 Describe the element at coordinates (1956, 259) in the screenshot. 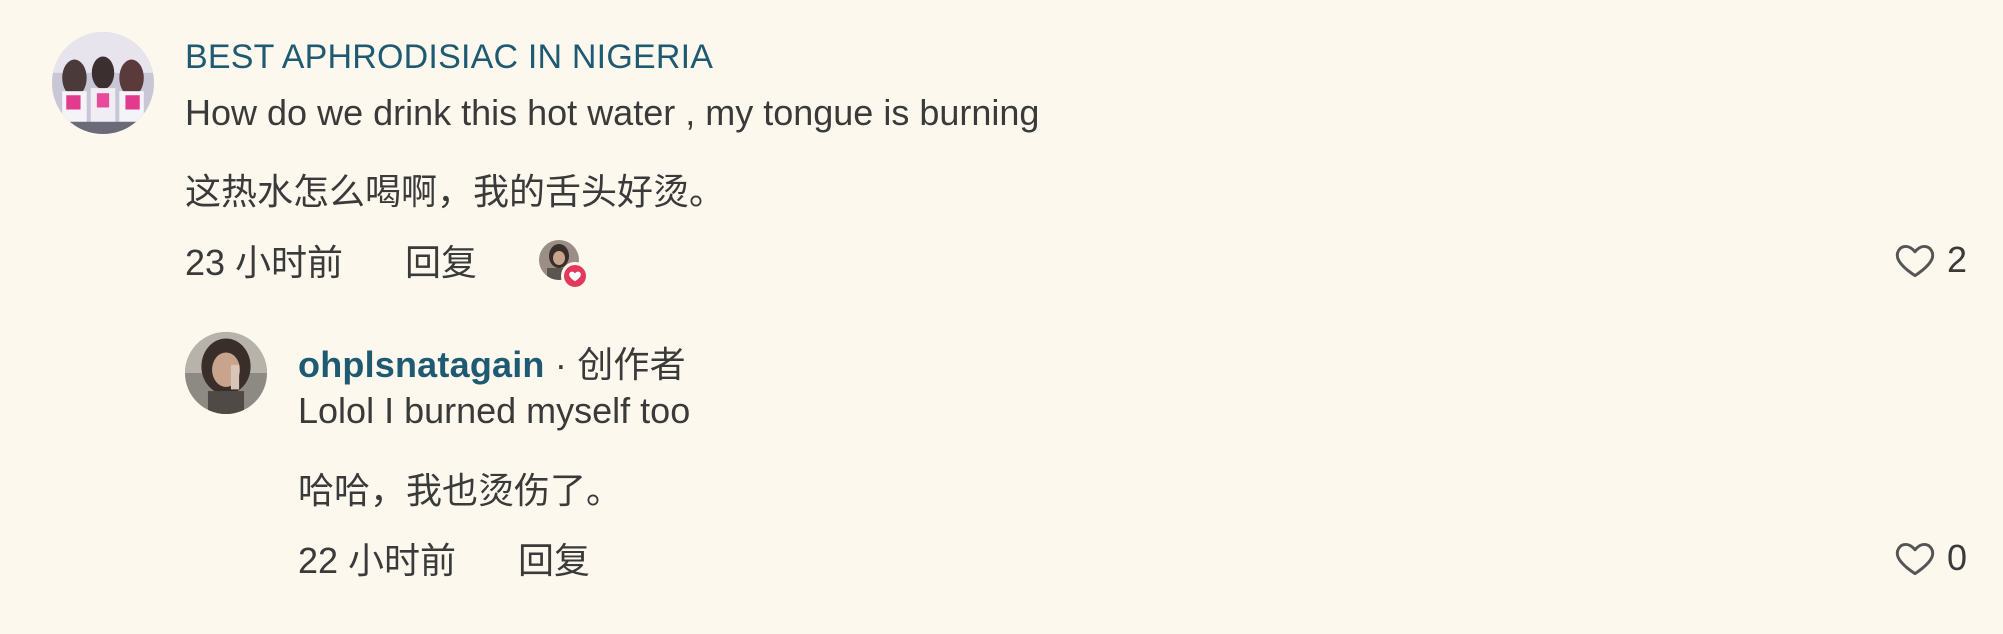

I see `like-count: 2` at that location.